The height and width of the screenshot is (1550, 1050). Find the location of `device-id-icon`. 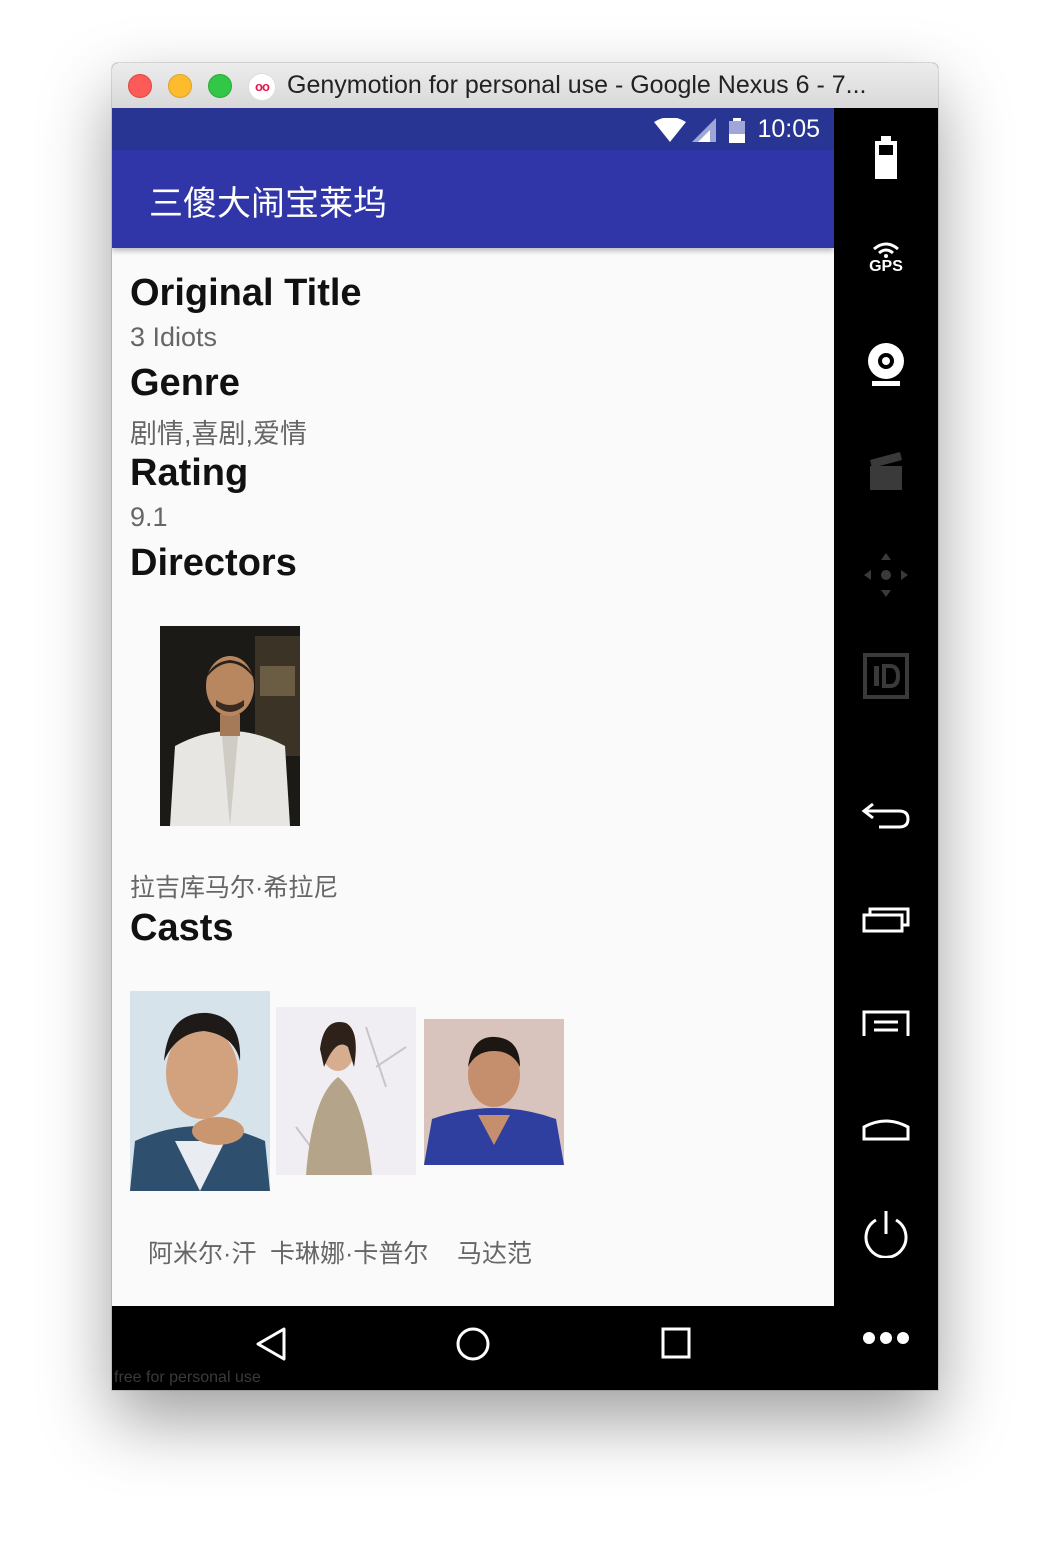

device-id-icon is located at coordinates (886, 676).